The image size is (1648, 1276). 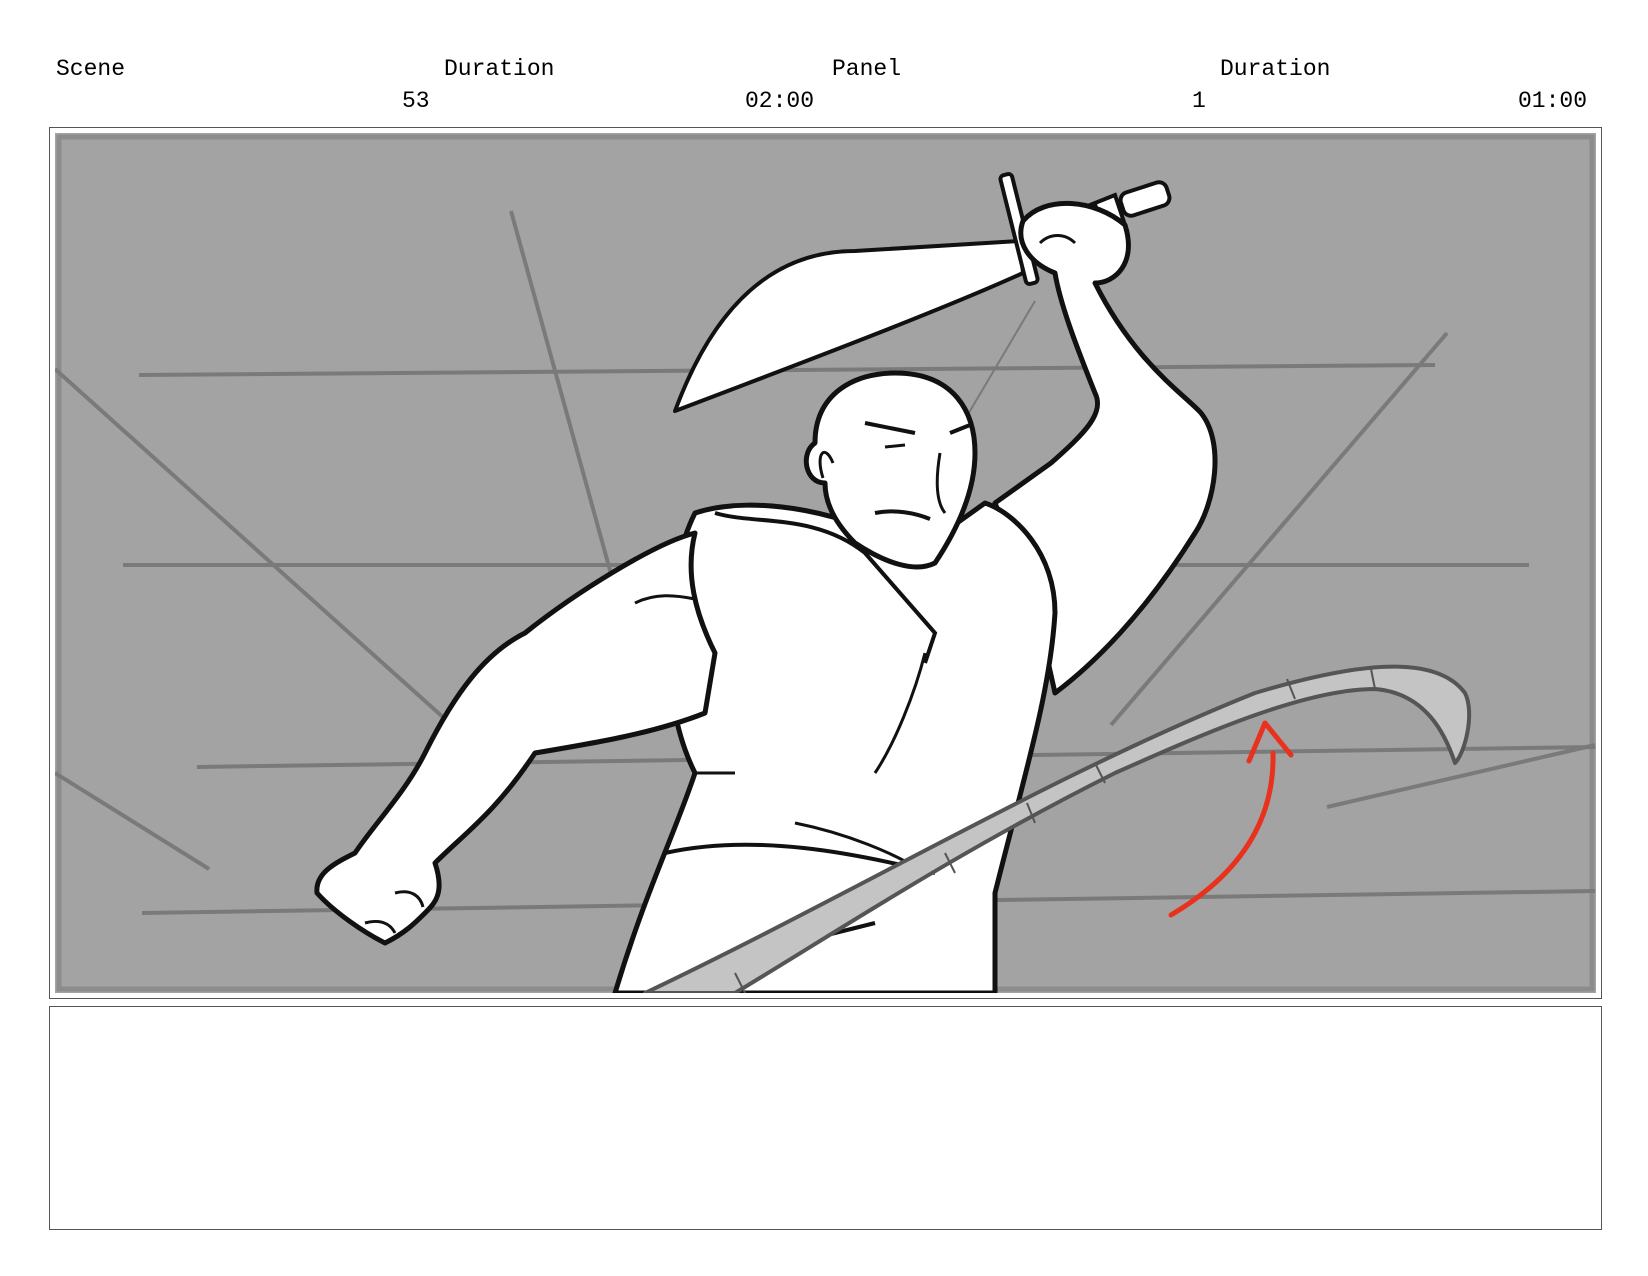 What do you see at coordinates (780, 101) in the screenshot?
I see `scene-duration-value: 02:00` at bounding box center [780, 101].